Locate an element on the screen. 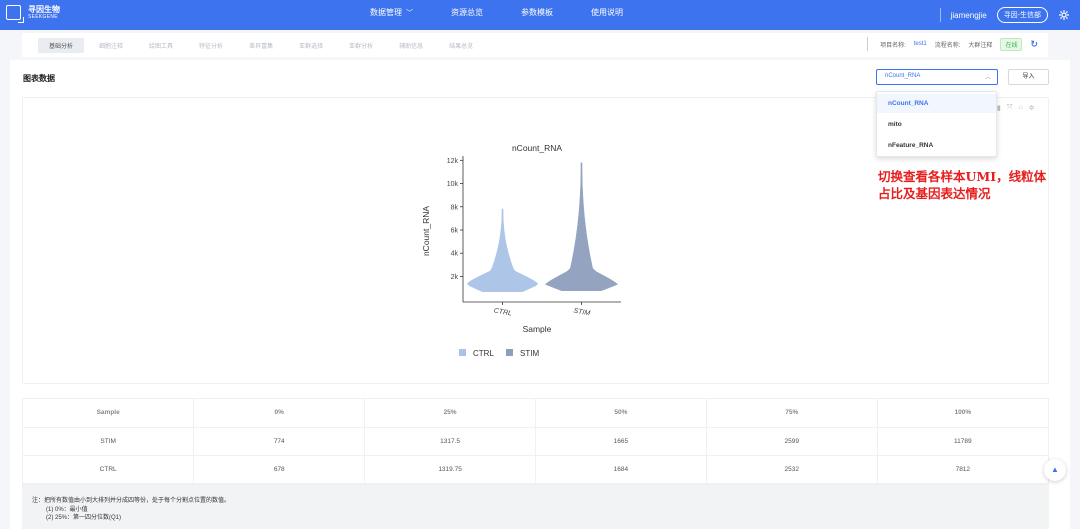  scroll-to-top-button: ▲ is located at coordinates (1055, 470).